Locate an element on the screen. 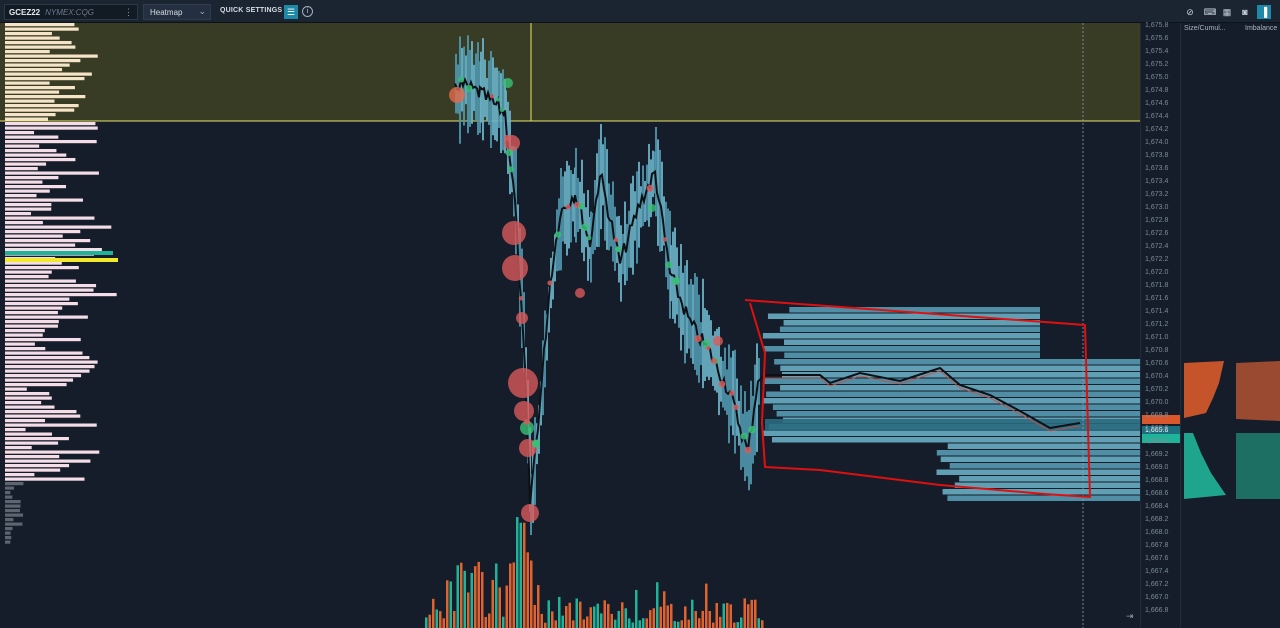 This screenshot has width=1280, height=628. price-tick: 1,671.2 is located at coordinates (1157, 324).